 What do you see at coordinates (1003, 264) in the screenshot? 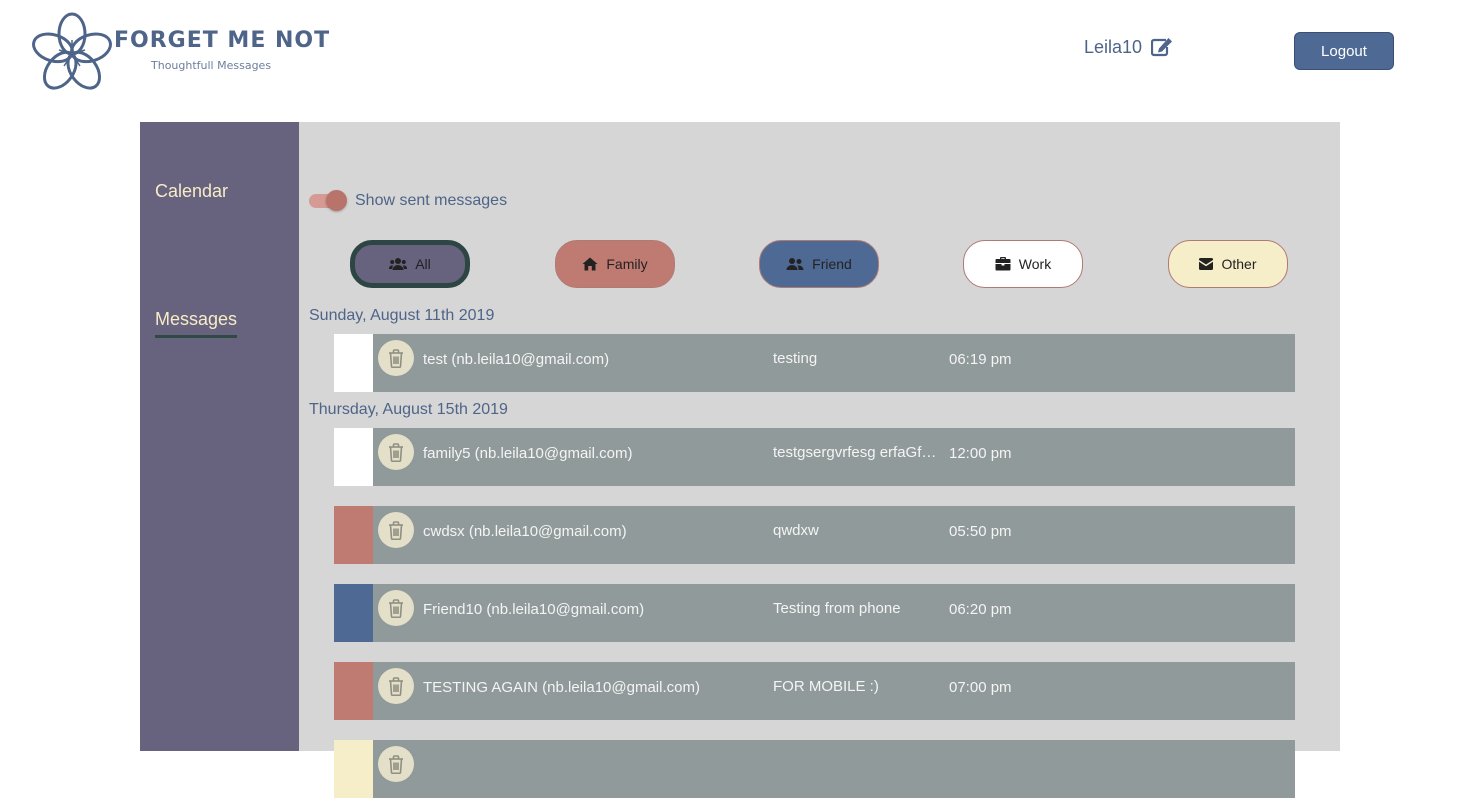
I see `briefcase-icon` at bounding box center [1003, 264].